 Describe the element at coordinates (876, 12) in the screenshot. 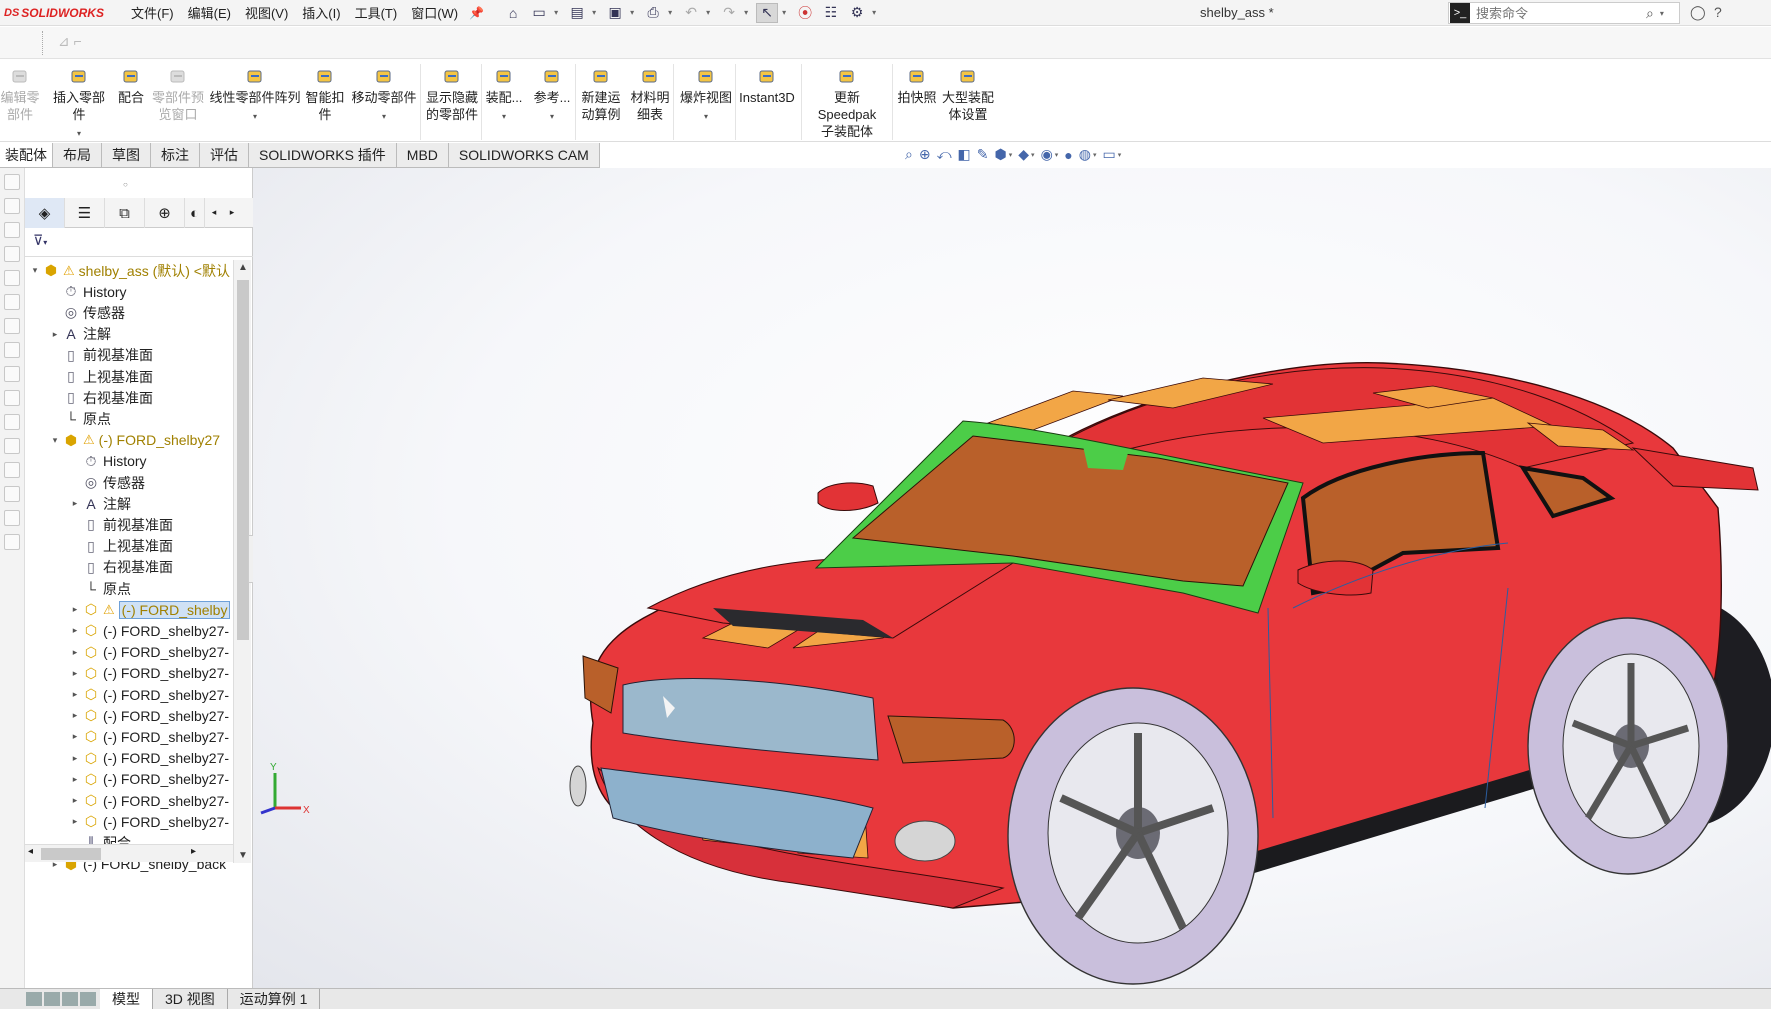

I see `options-dropdown-icon: ▾` at that location.